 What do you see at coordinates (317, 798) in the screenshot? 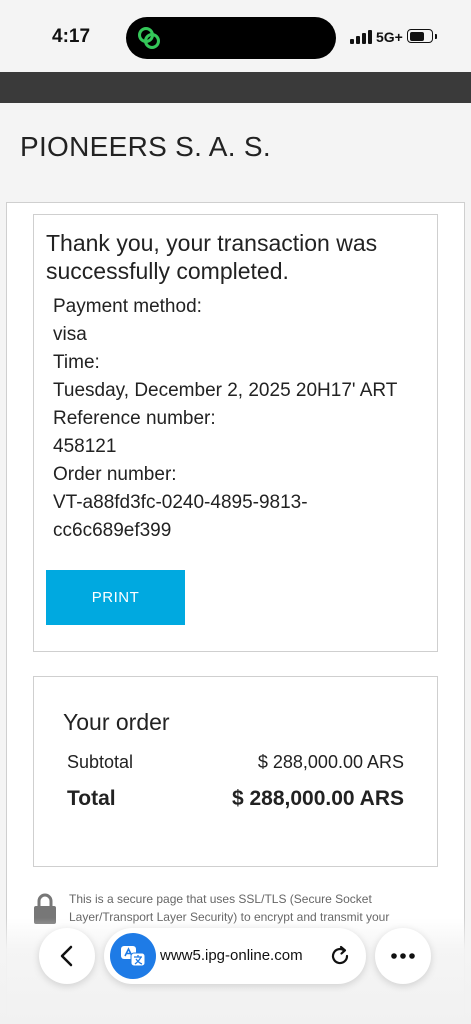
I see `total-value: $ 288,000.00 ARS` at bounding box center [317, 798].